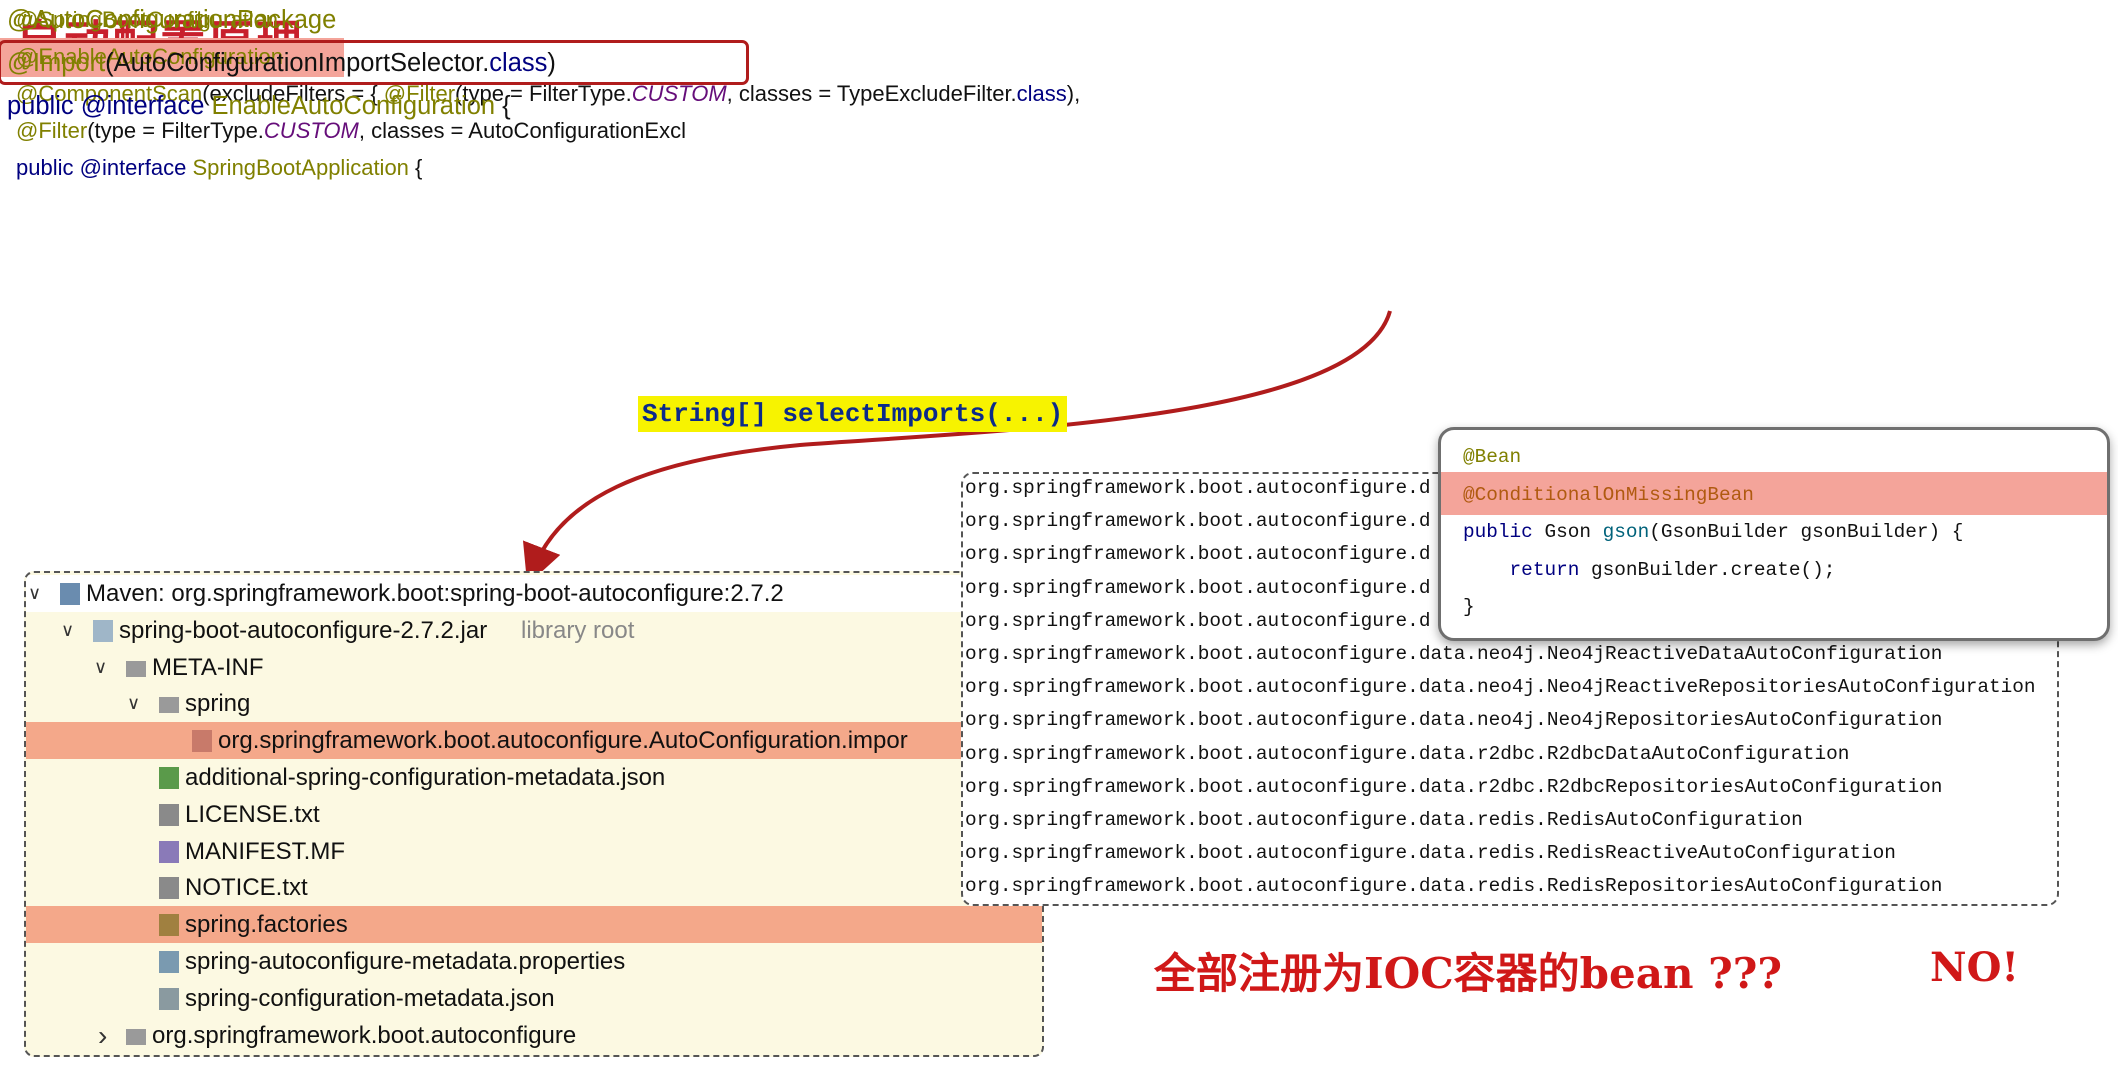  I want to click on tree-row: MANIFEST.MF, so click(534, 851).